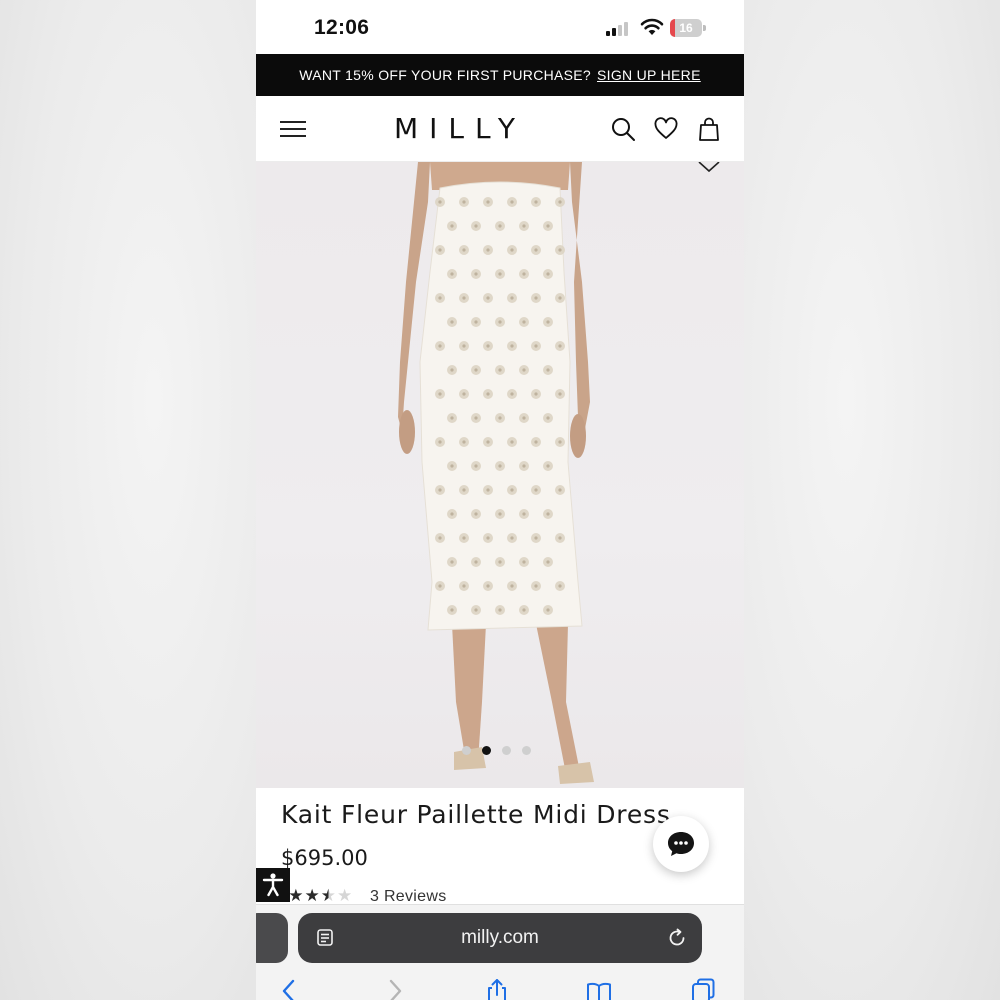 The width and height of the screenshot is (1000, 1000). I want to click on forward-icon, so click(395, 988).